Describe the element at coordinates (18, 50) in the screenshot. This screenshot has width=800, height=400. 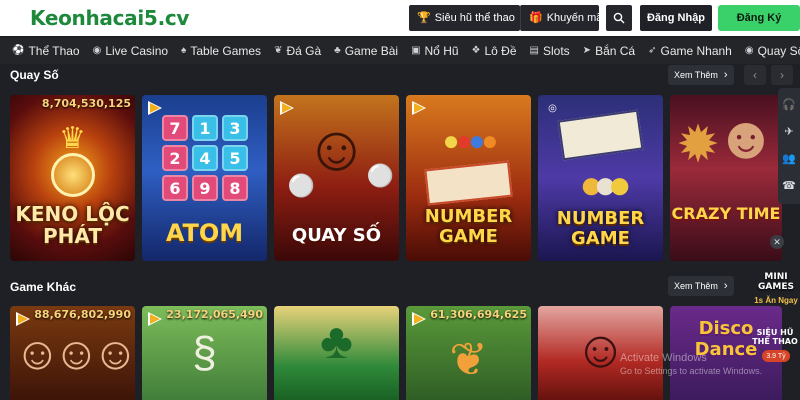
I see `soccer-icon: ⚽` at that location.